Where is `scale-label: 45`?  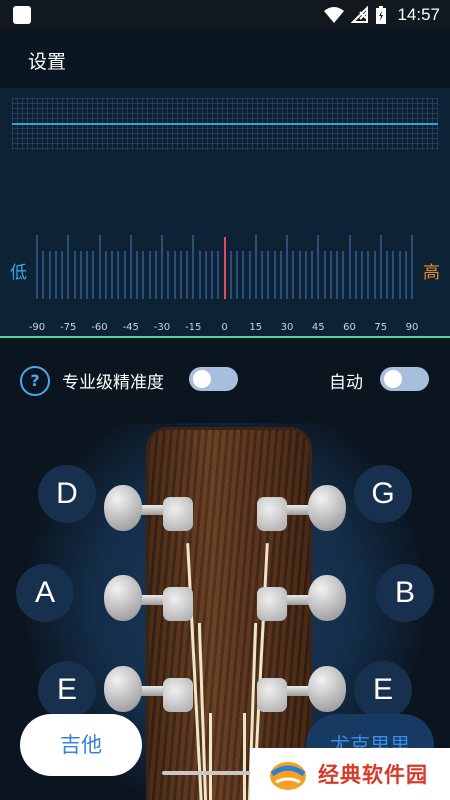
scale-label: 45 is located at coordinates (318, 327).